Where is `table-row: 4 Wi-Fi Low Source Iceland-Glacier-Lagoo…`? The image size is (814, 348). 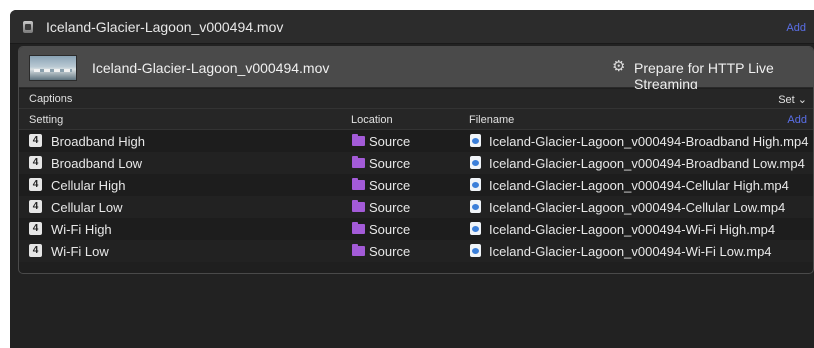
table-row: 4 Wi-Fi Low Source Iceland-Glacier-Lagoo… is located at coordinates (416, 251).